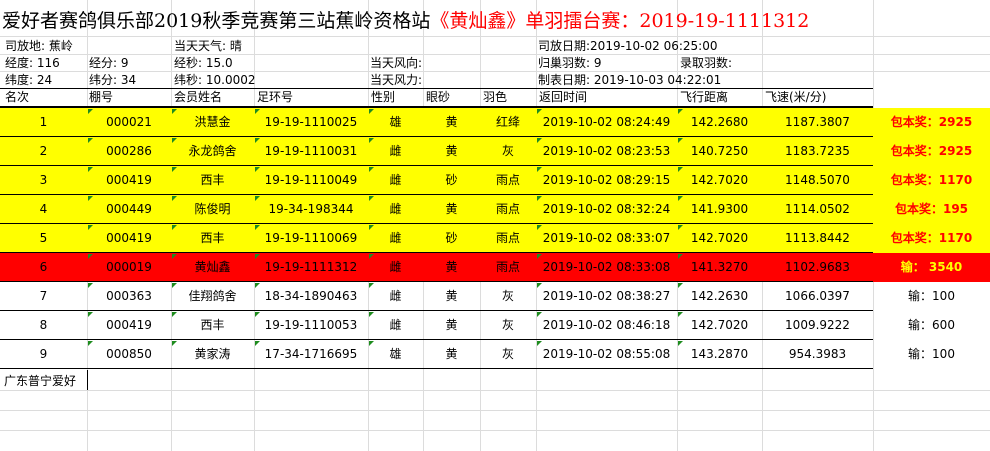 This screenshot has width=990, height=451. What do you see at coordinates (796, 97) in the screenshot?
I see `header-speed: 飞速(米/分)` at bounding box center [796, 97].